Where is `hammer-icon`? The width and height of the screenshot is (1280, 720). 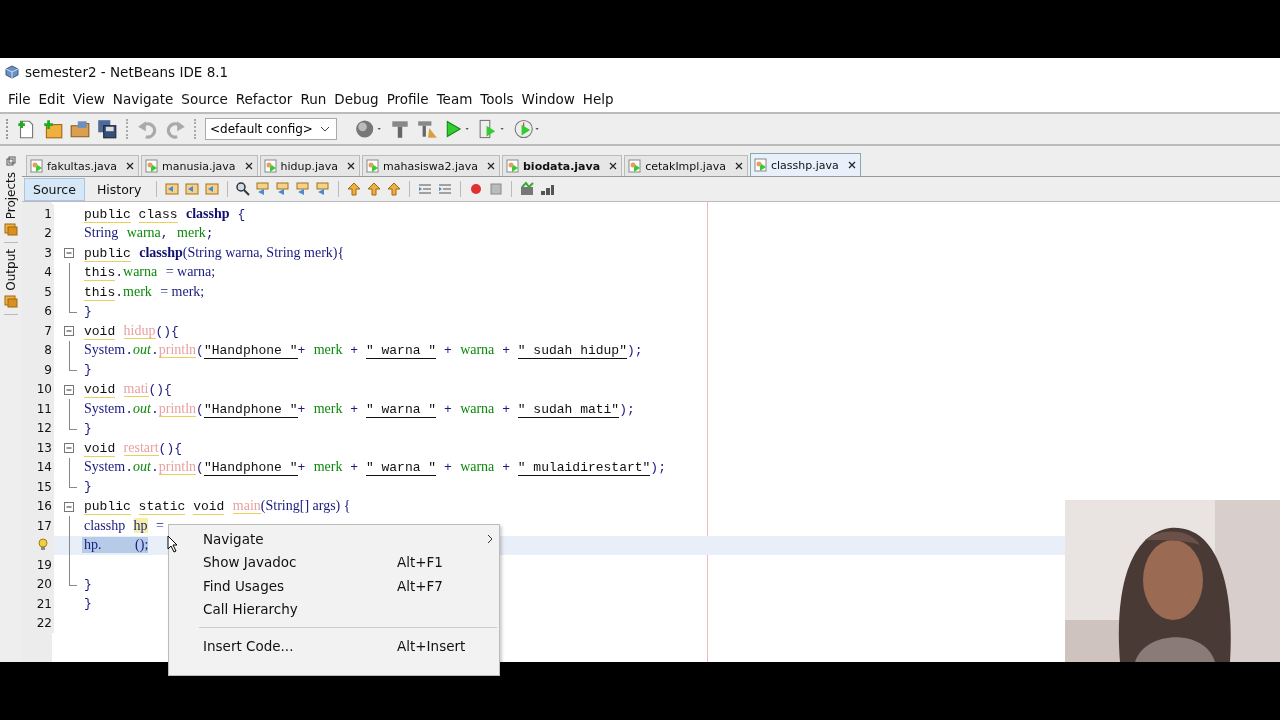
hammer-icon is located at coordinates (400, 129).